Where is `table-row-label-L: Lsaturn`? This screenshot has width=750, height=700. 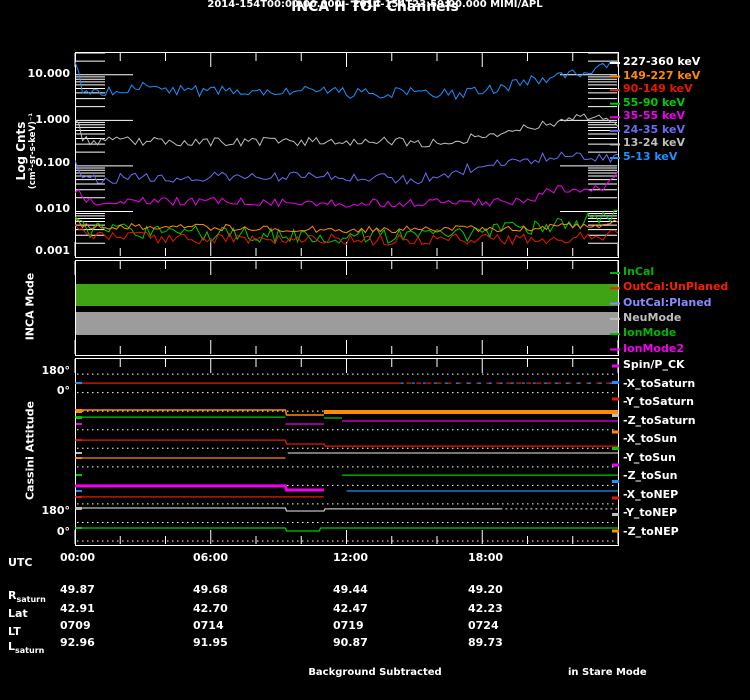 table-row-label-L: Lsaturn is located at coordinates (26, 648).